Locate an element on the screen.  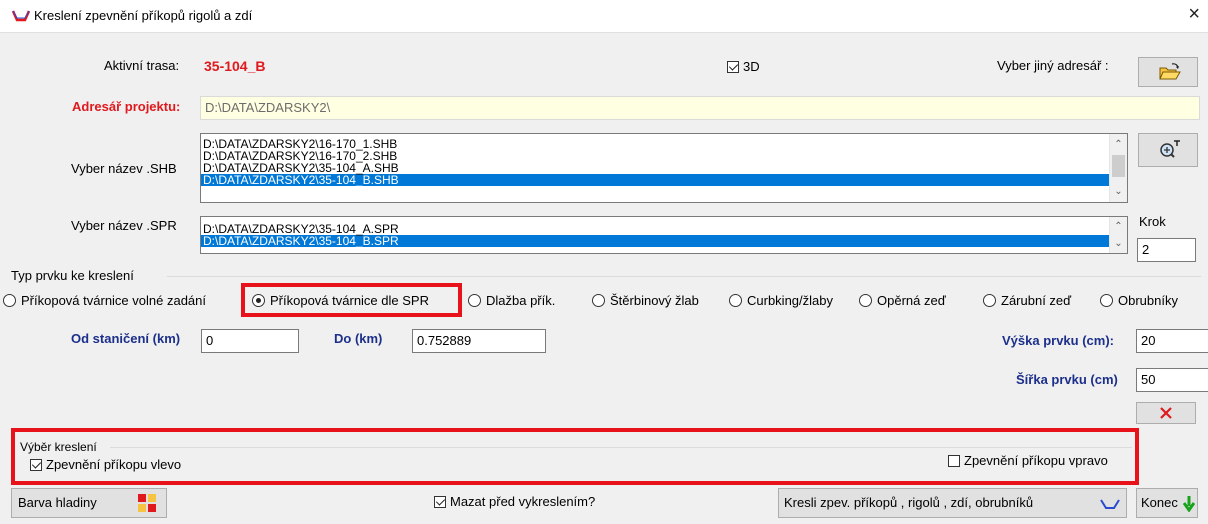
checkbox-right-ditch: Zpevnění příkopu vpravo is located at coordinates (1028, 460).